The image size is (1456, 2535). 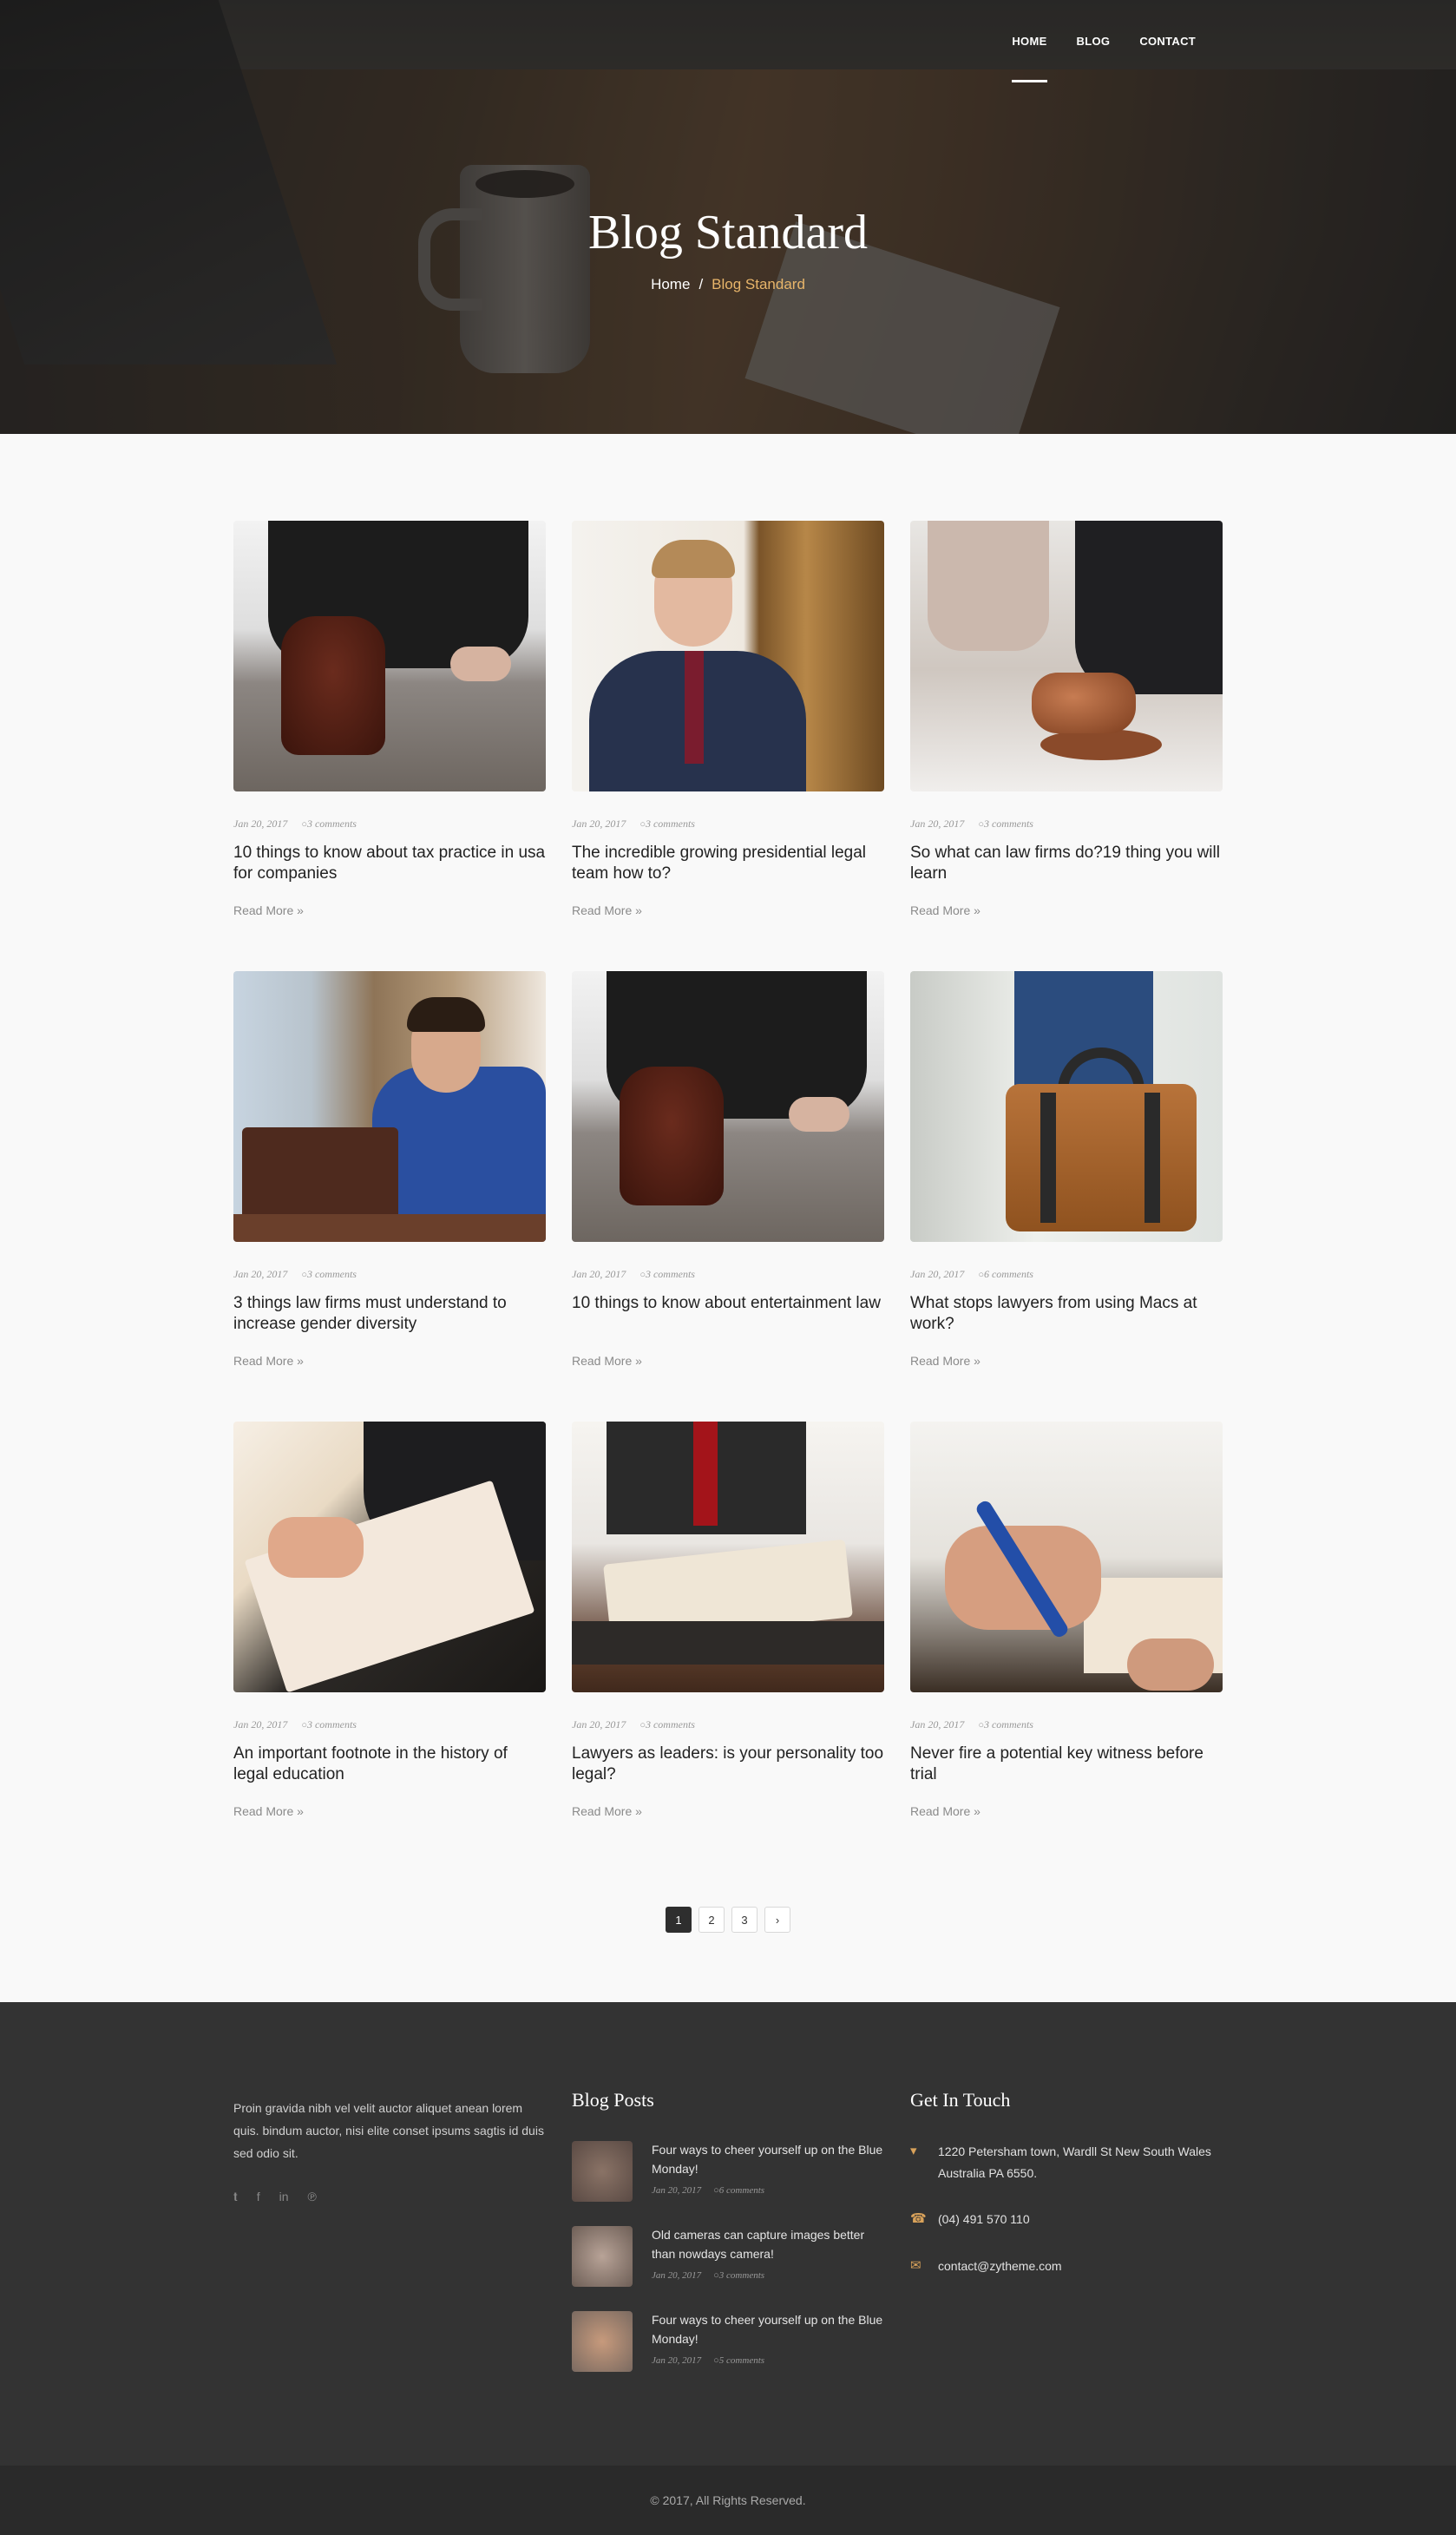 I want to click on linkedin-icon: in, so click(x=284, y=2197).